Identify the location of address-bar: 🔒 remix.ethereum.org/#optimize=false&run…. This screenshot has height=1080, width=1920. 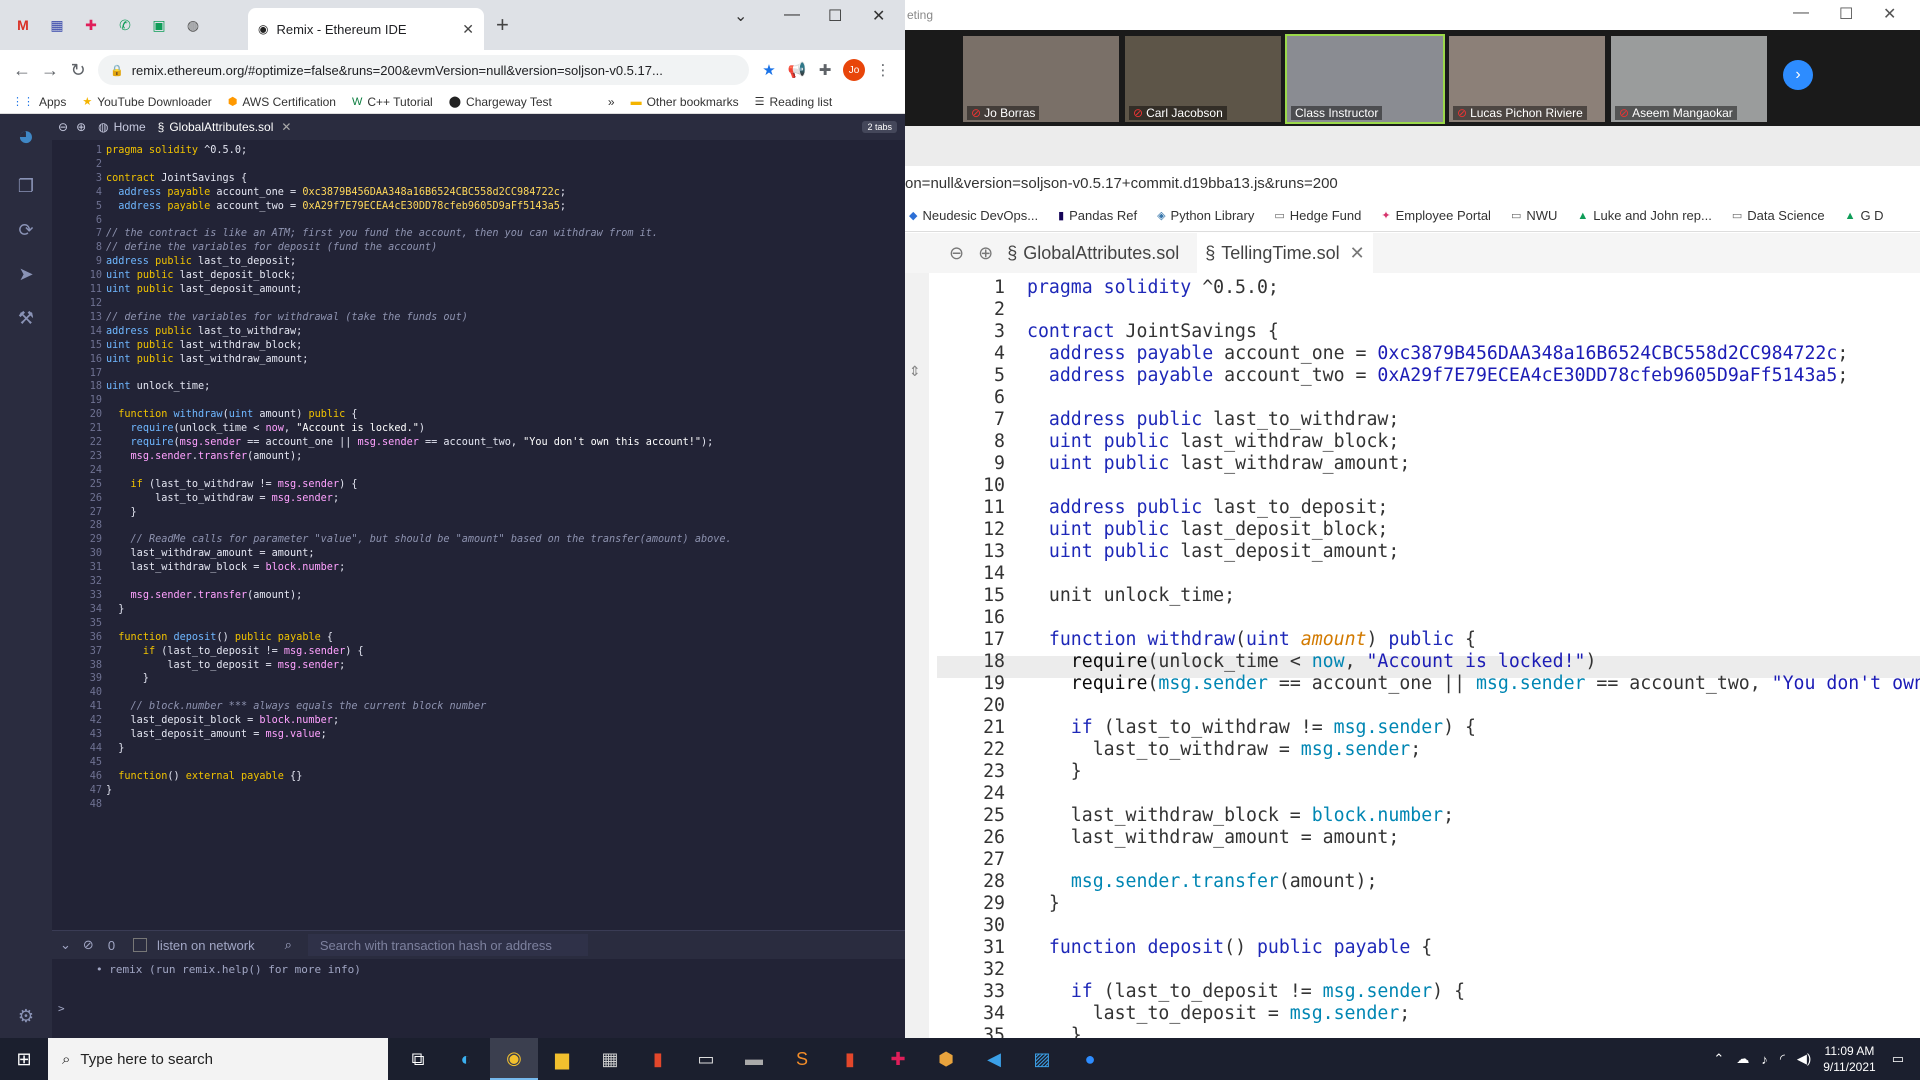
(423, 70).